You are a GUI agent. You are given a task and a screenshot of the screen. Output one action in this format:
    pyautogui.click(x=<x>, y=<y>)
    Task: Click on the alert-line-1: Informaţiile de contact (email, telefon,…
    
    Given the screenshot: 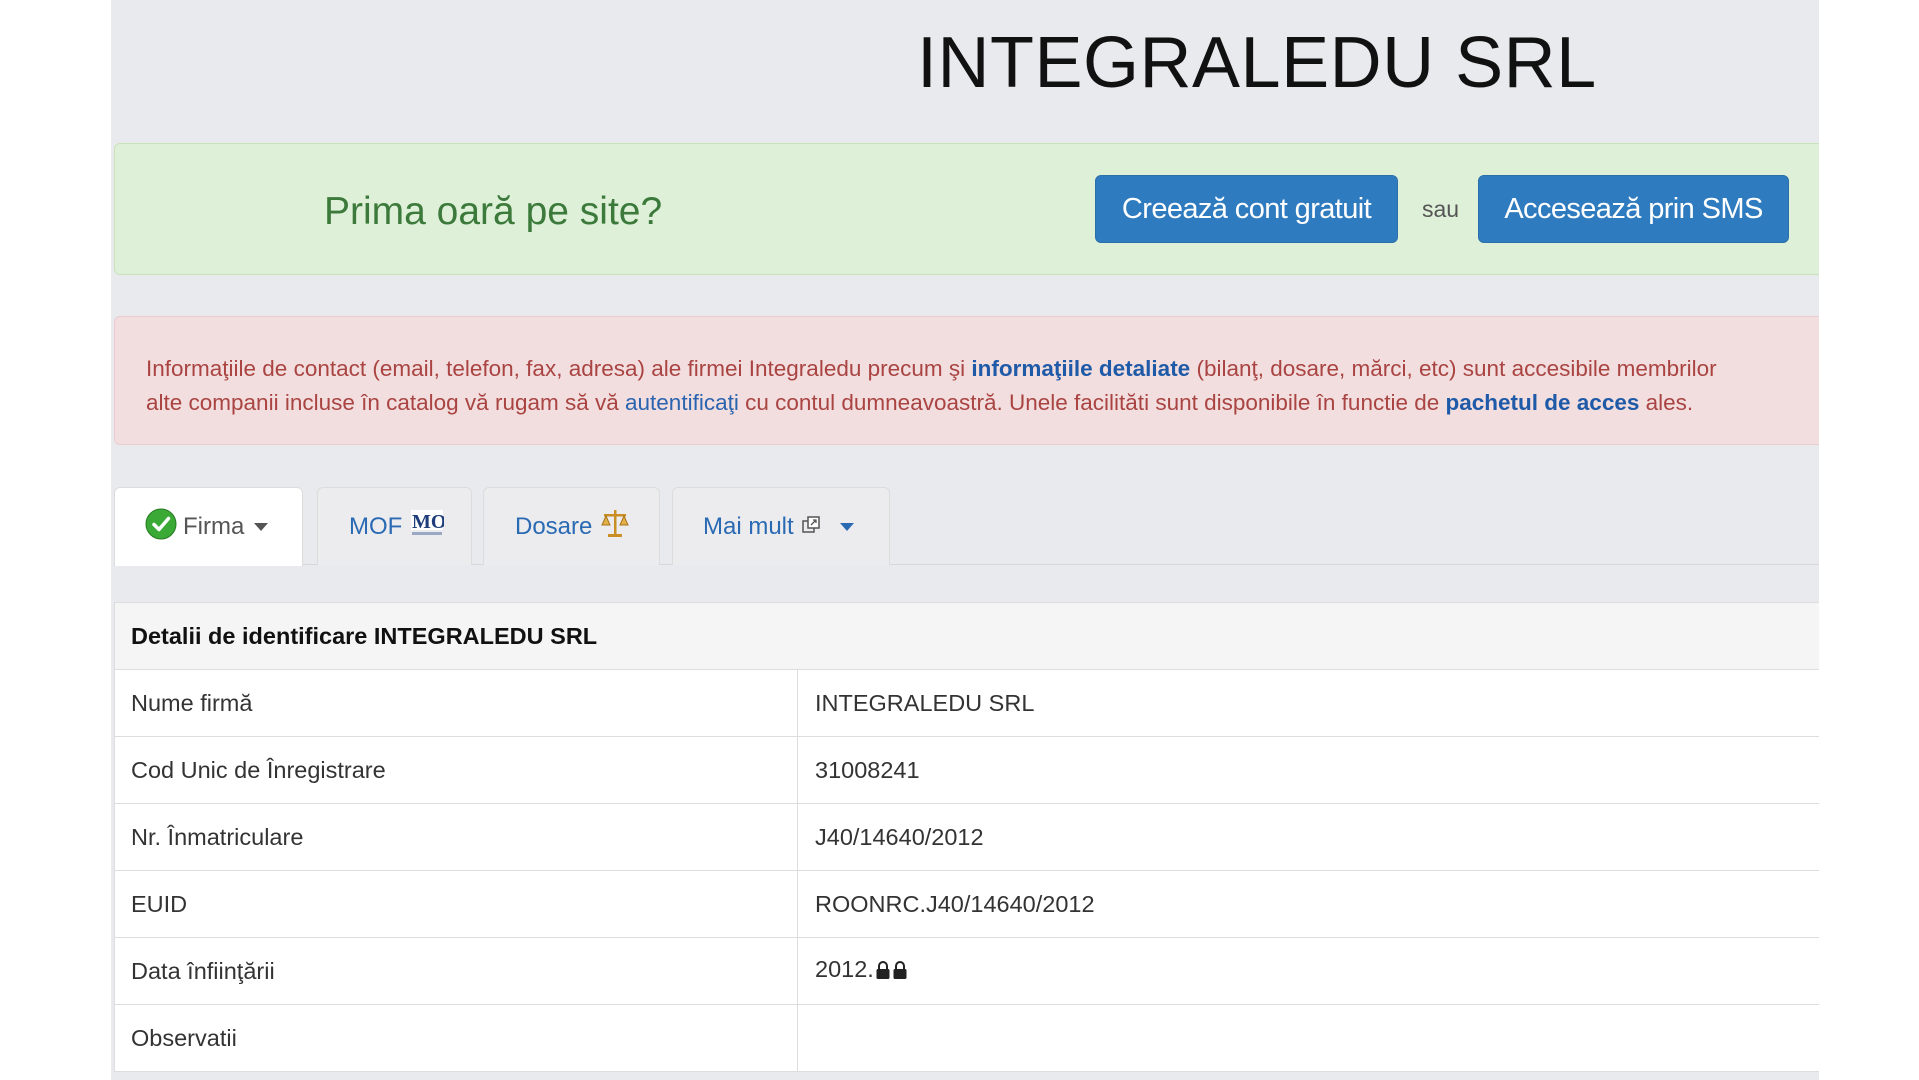 What is the action you would take?
    pyautogui.click(x=982, y=369)
    